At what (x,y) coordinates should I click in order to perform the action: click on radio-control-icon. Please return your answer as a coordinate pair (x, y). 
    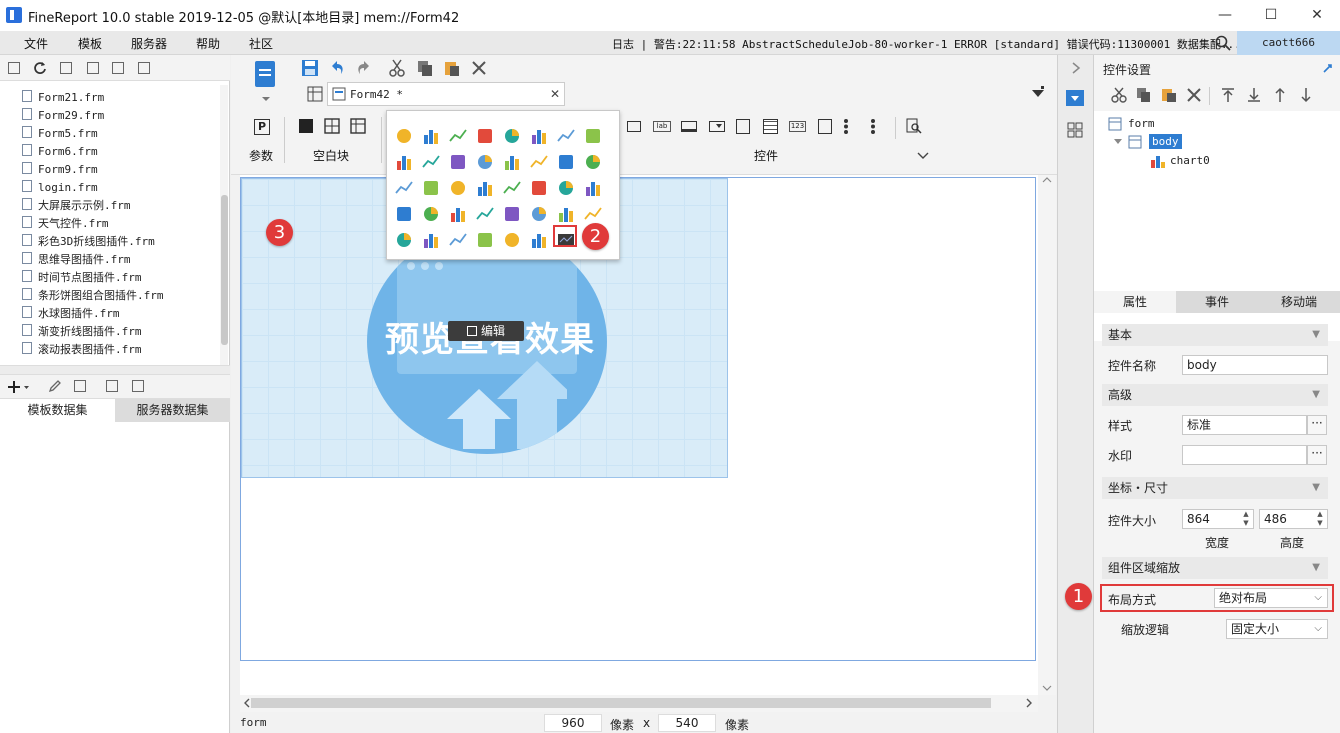
    Looking at the image, I should click on (851, 126).